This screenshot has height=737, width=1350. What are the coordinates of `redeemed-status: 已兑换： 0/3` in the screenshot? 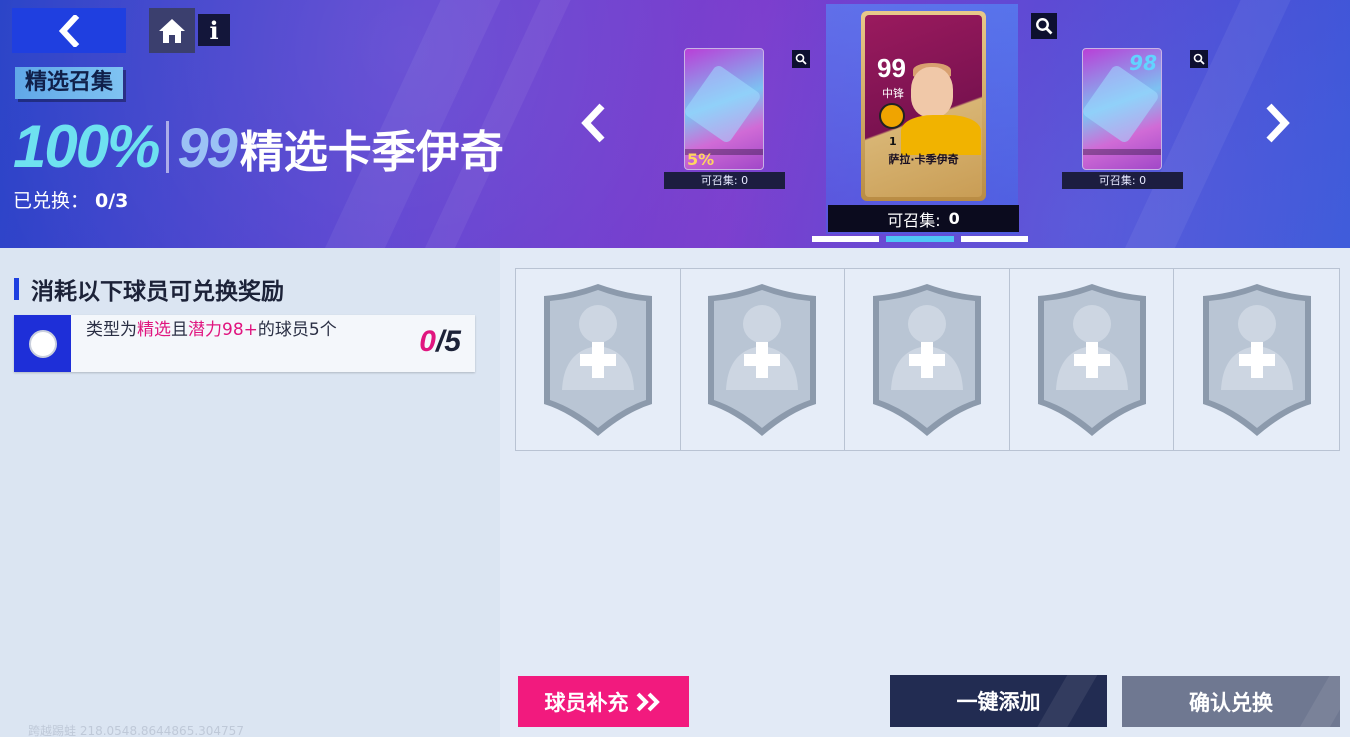 It's located at (70, 199).